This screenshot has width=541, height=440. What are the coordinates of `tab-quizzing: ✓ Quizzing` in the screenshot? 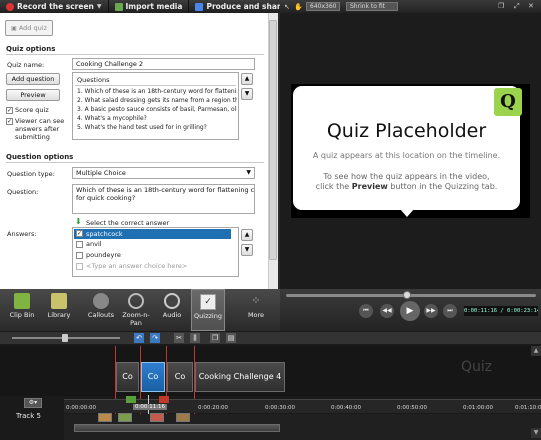 It's located at (208, 310).